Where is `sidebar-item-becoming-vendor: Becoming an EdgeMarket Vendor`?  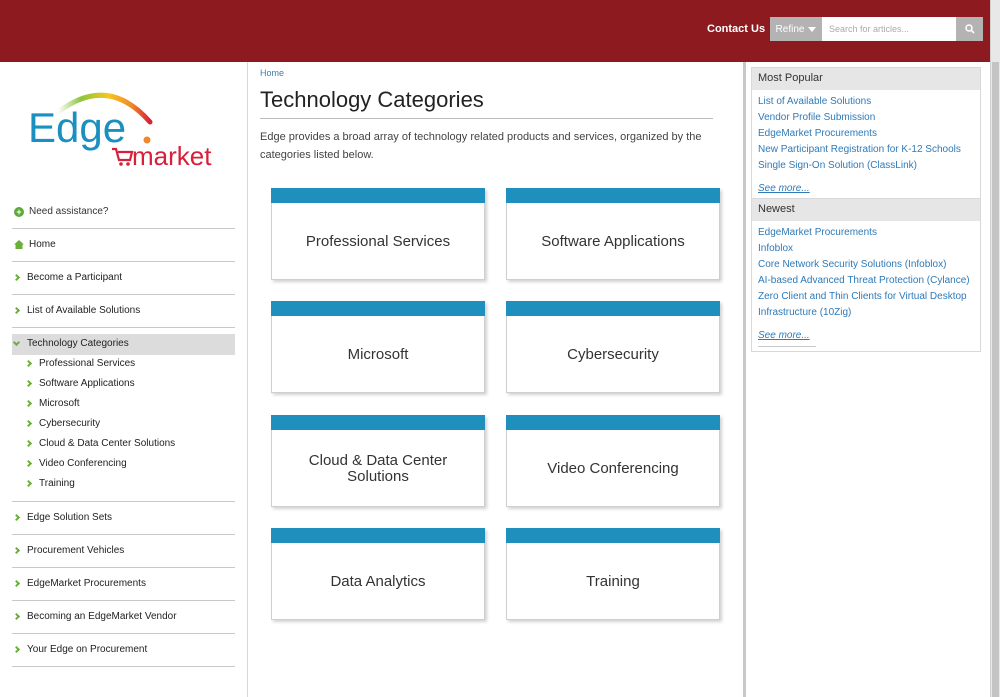 sidebar-item-becoming-vendor: Becoming an EdgeMarket Vendor is located at coordinates (94, 616).